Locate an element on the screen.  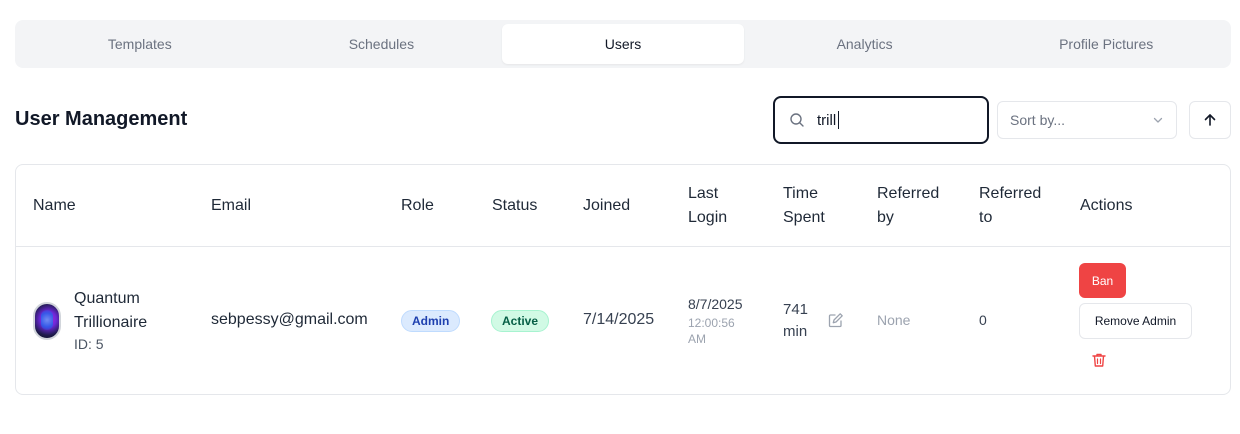
user-name: Quantum Trillionaire is located at coordinates (110, 311).